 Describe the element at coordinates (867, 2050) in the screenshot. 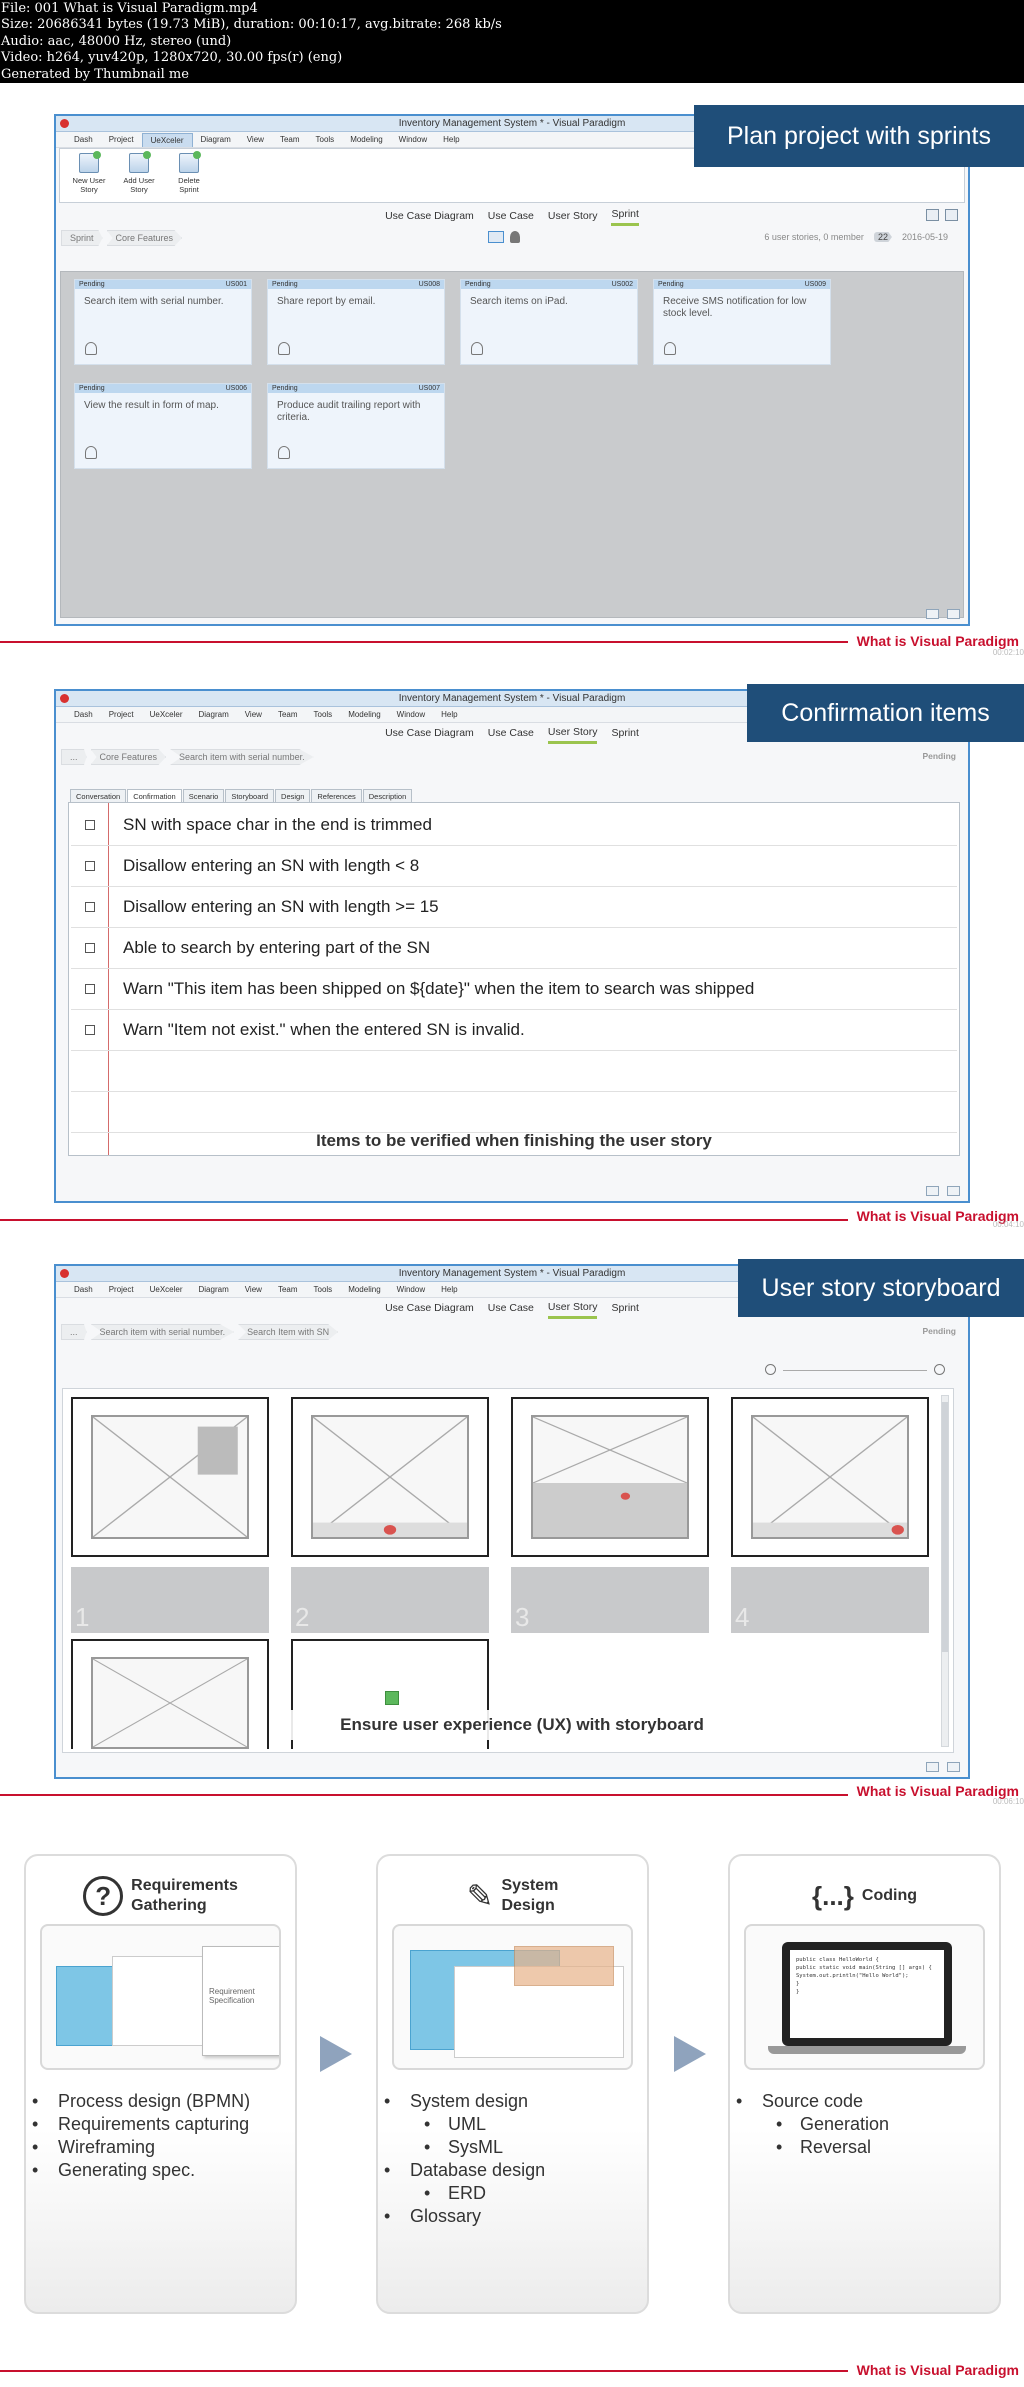

I see `laptop-base` at that location.